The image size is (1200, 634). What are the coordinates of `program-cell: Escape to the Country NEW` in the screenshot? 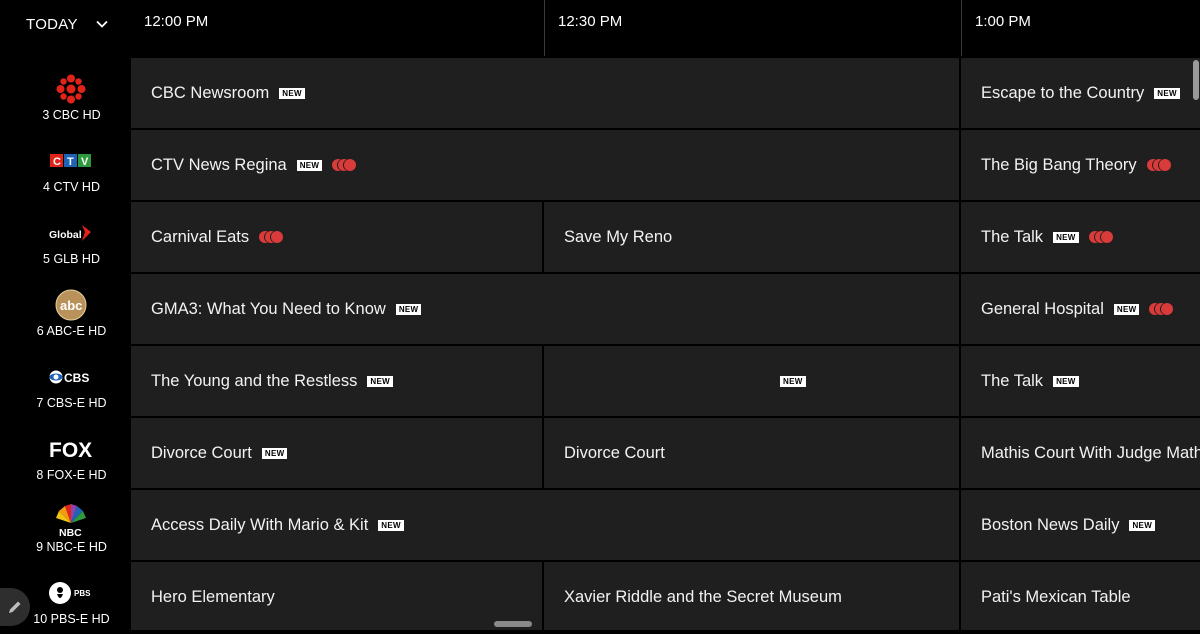 It's located at (1080, 93).